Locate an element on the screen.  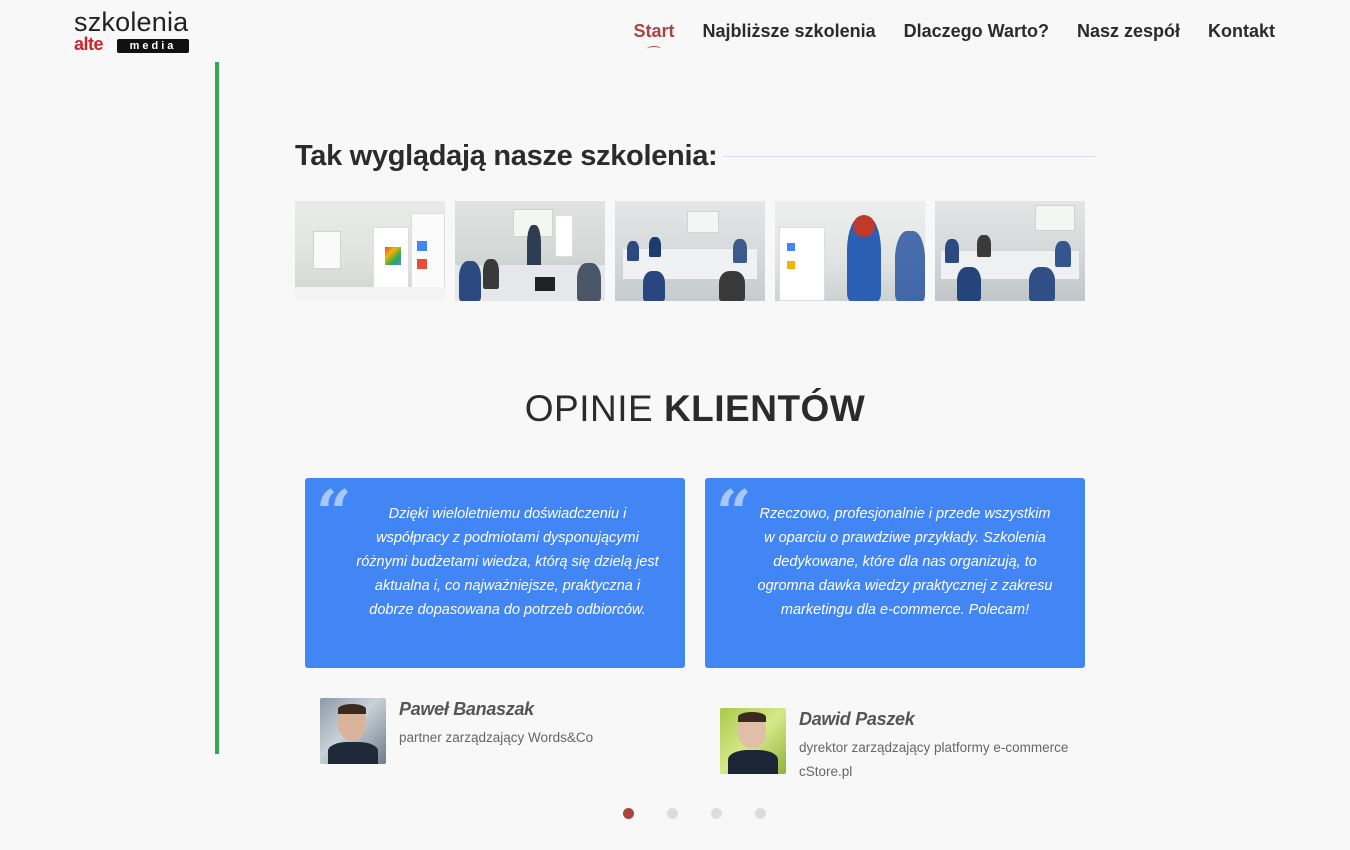
gallery-title: Tak wyglądają nasze szkolenia: is located at coordinates (506, 156).